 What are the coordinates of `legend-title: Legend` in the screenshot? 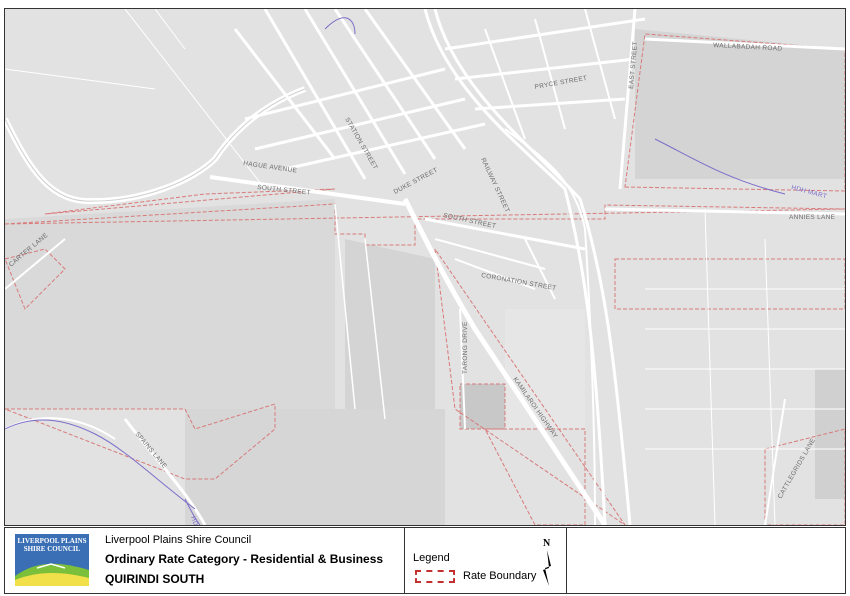 It's located at (431, 558).